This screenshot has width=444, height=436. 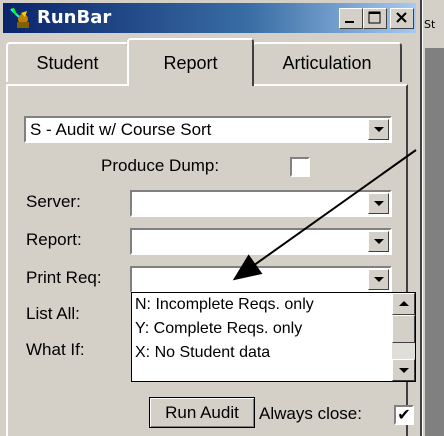 I want to click on tab-report: Report, so click(x=190, y=62).